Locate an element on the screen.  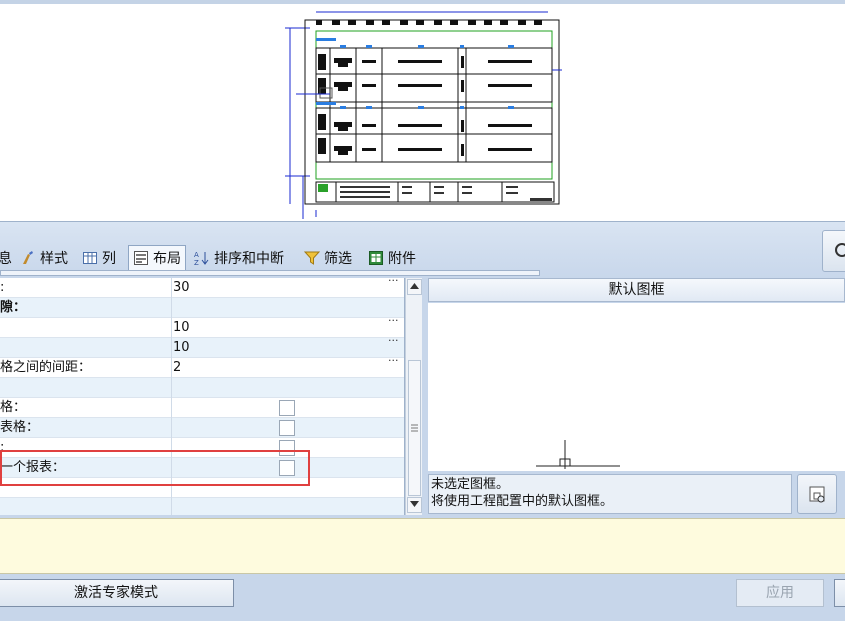
apply-button: 应用 is located at coordinates (780, 593).